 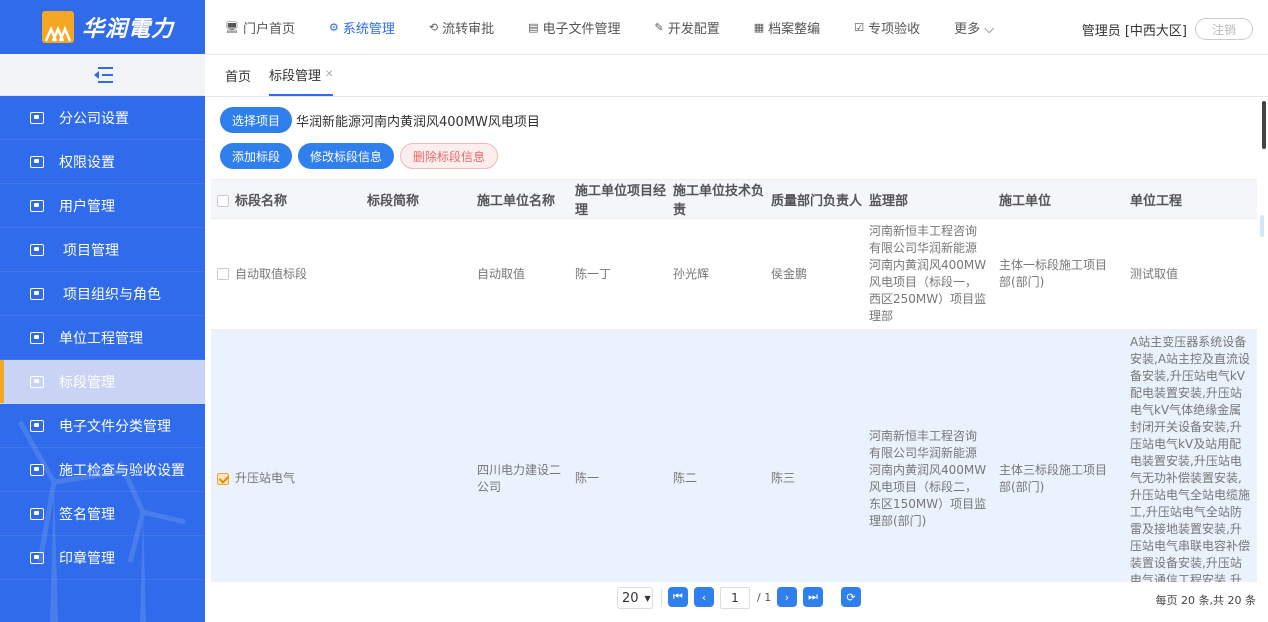 I want to click on nav-electronic-files: ▤ 电子文件管理, so click(x=574, y=27).